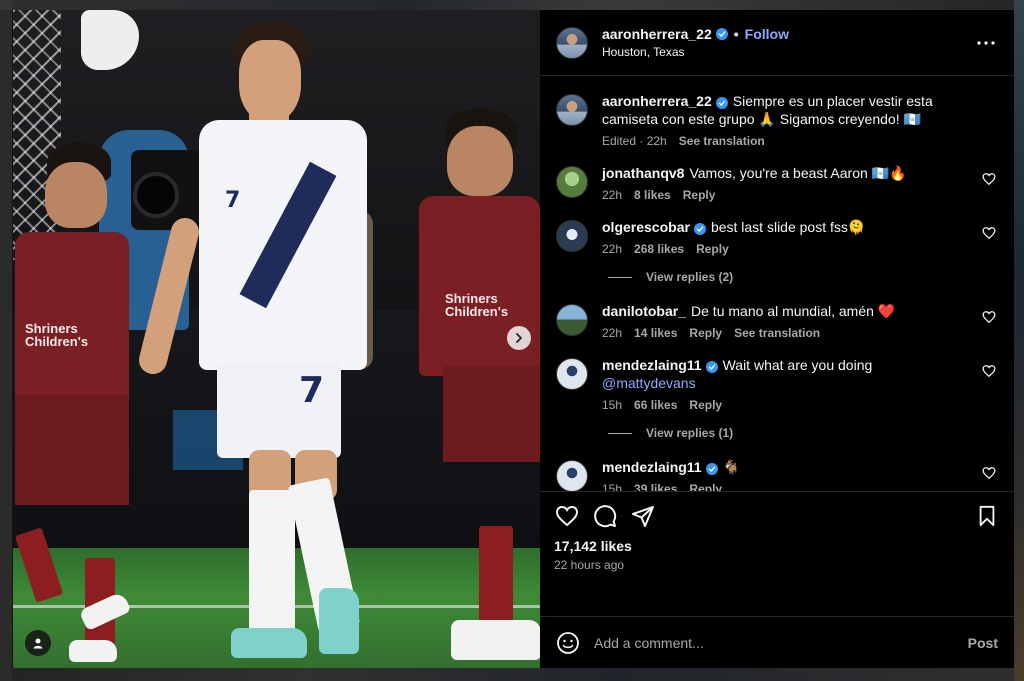 The width and height of the screenshot is (1024, 681). What do you see at coordinates (652, 195) in the screenshot?
I see `comment-likes: 8 likes` at bounding box center [652, 195].